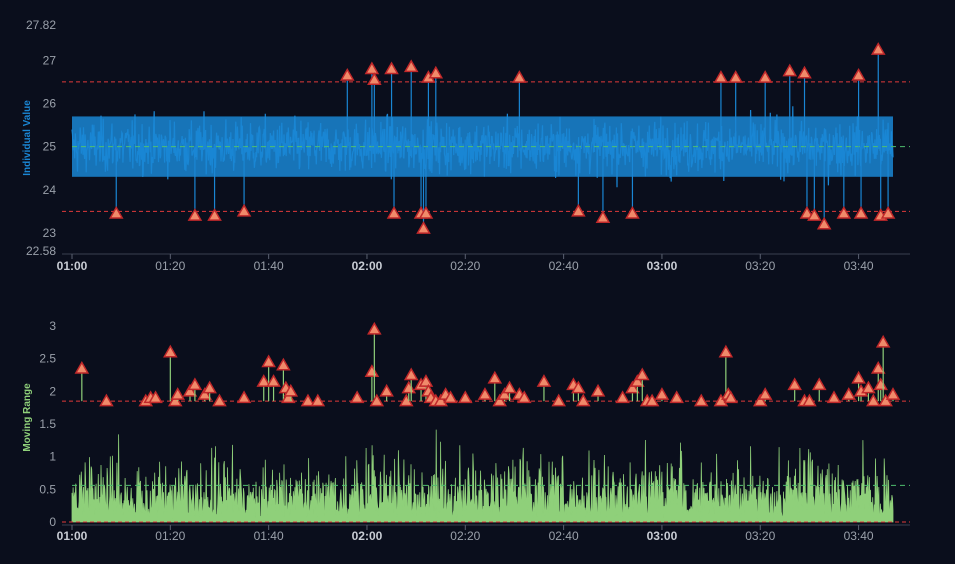  I want to click on y-tick-label: 2, so click(52, 391).